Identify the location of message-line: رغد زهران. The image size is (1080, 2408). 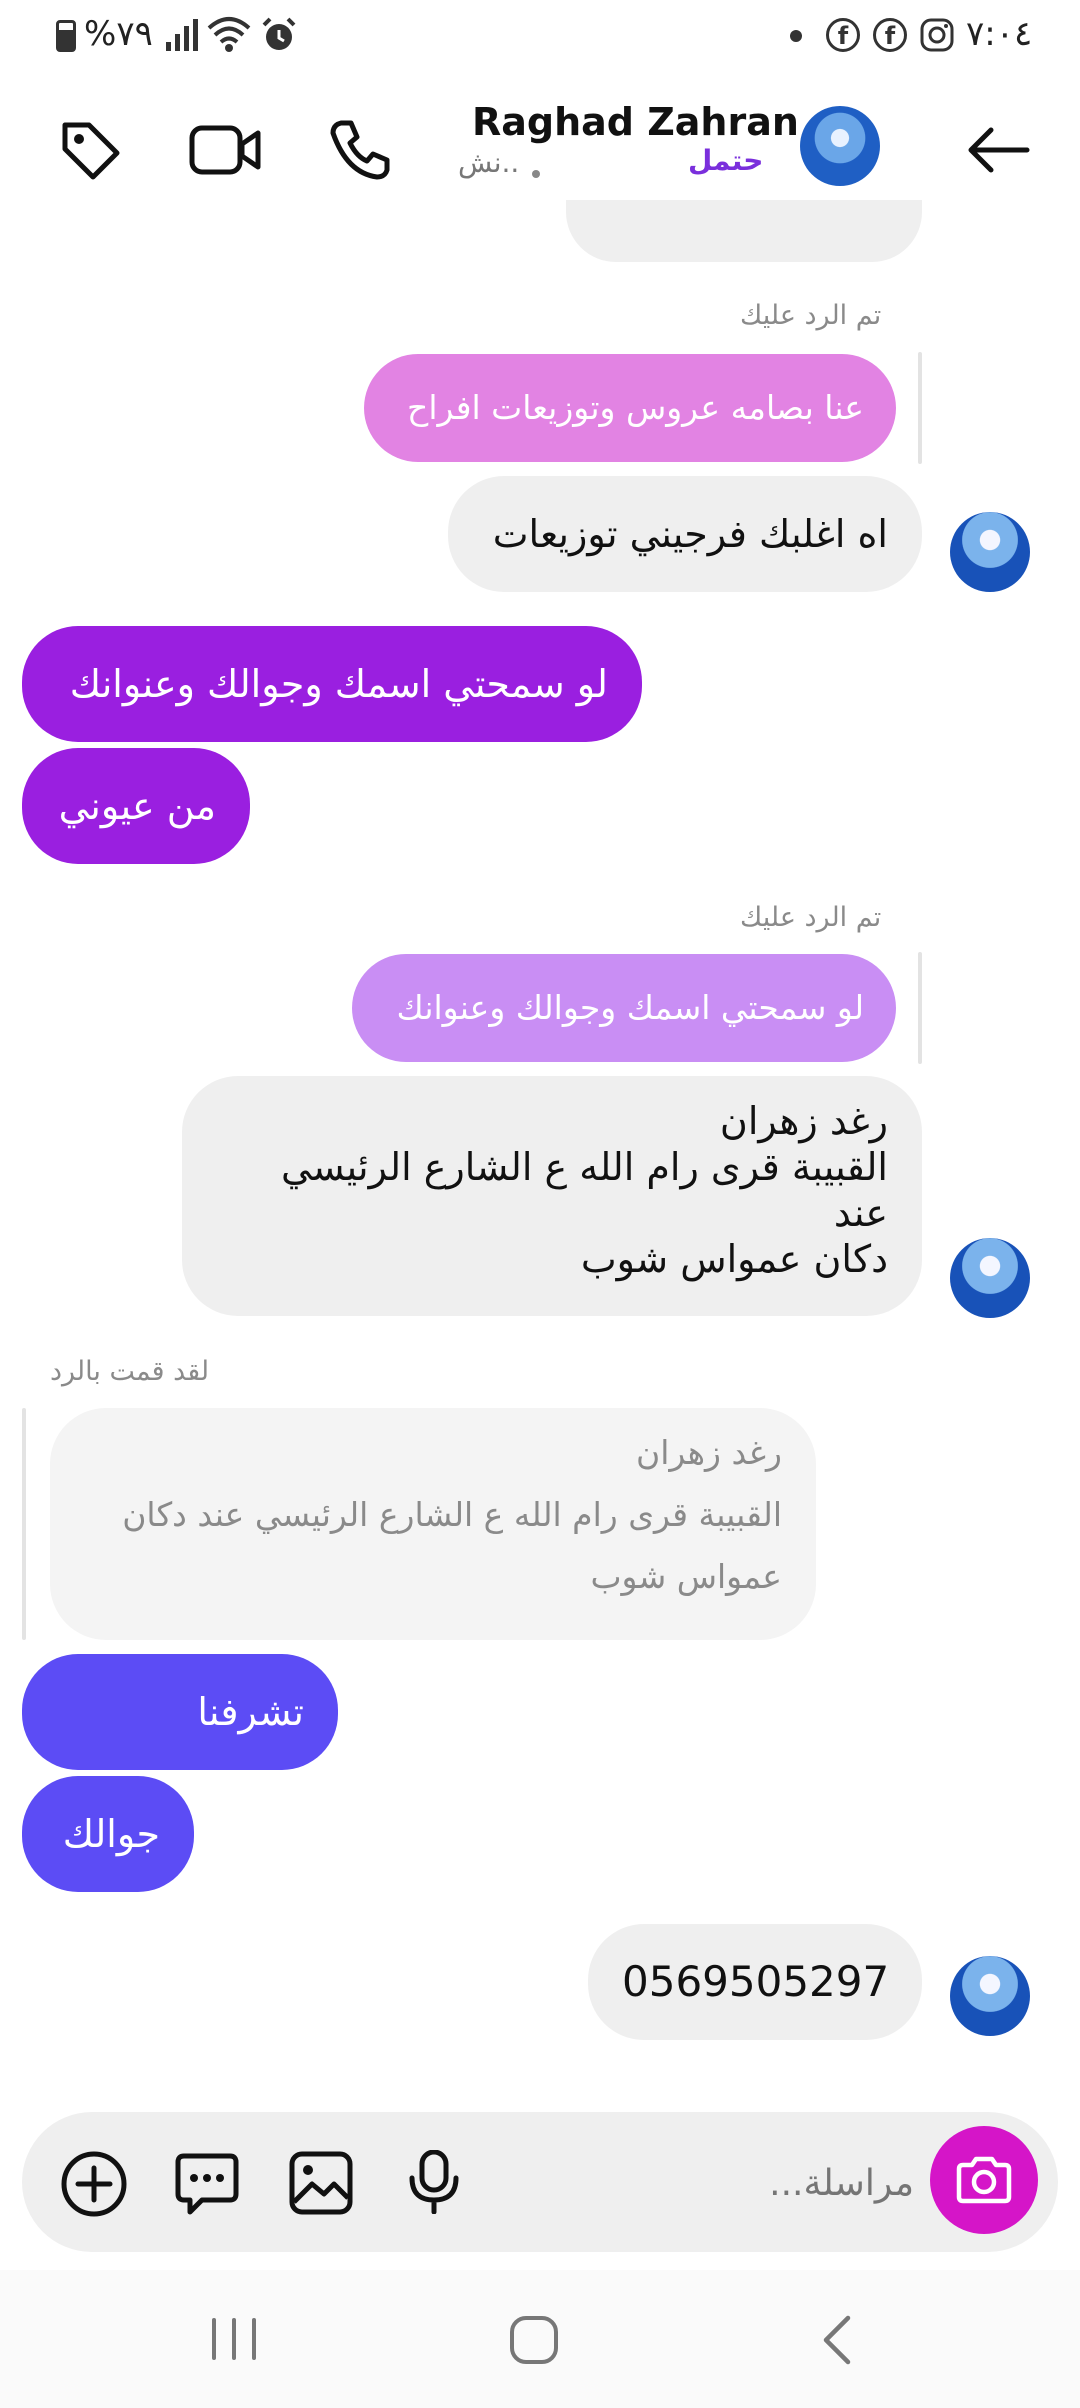
(803, 1121).